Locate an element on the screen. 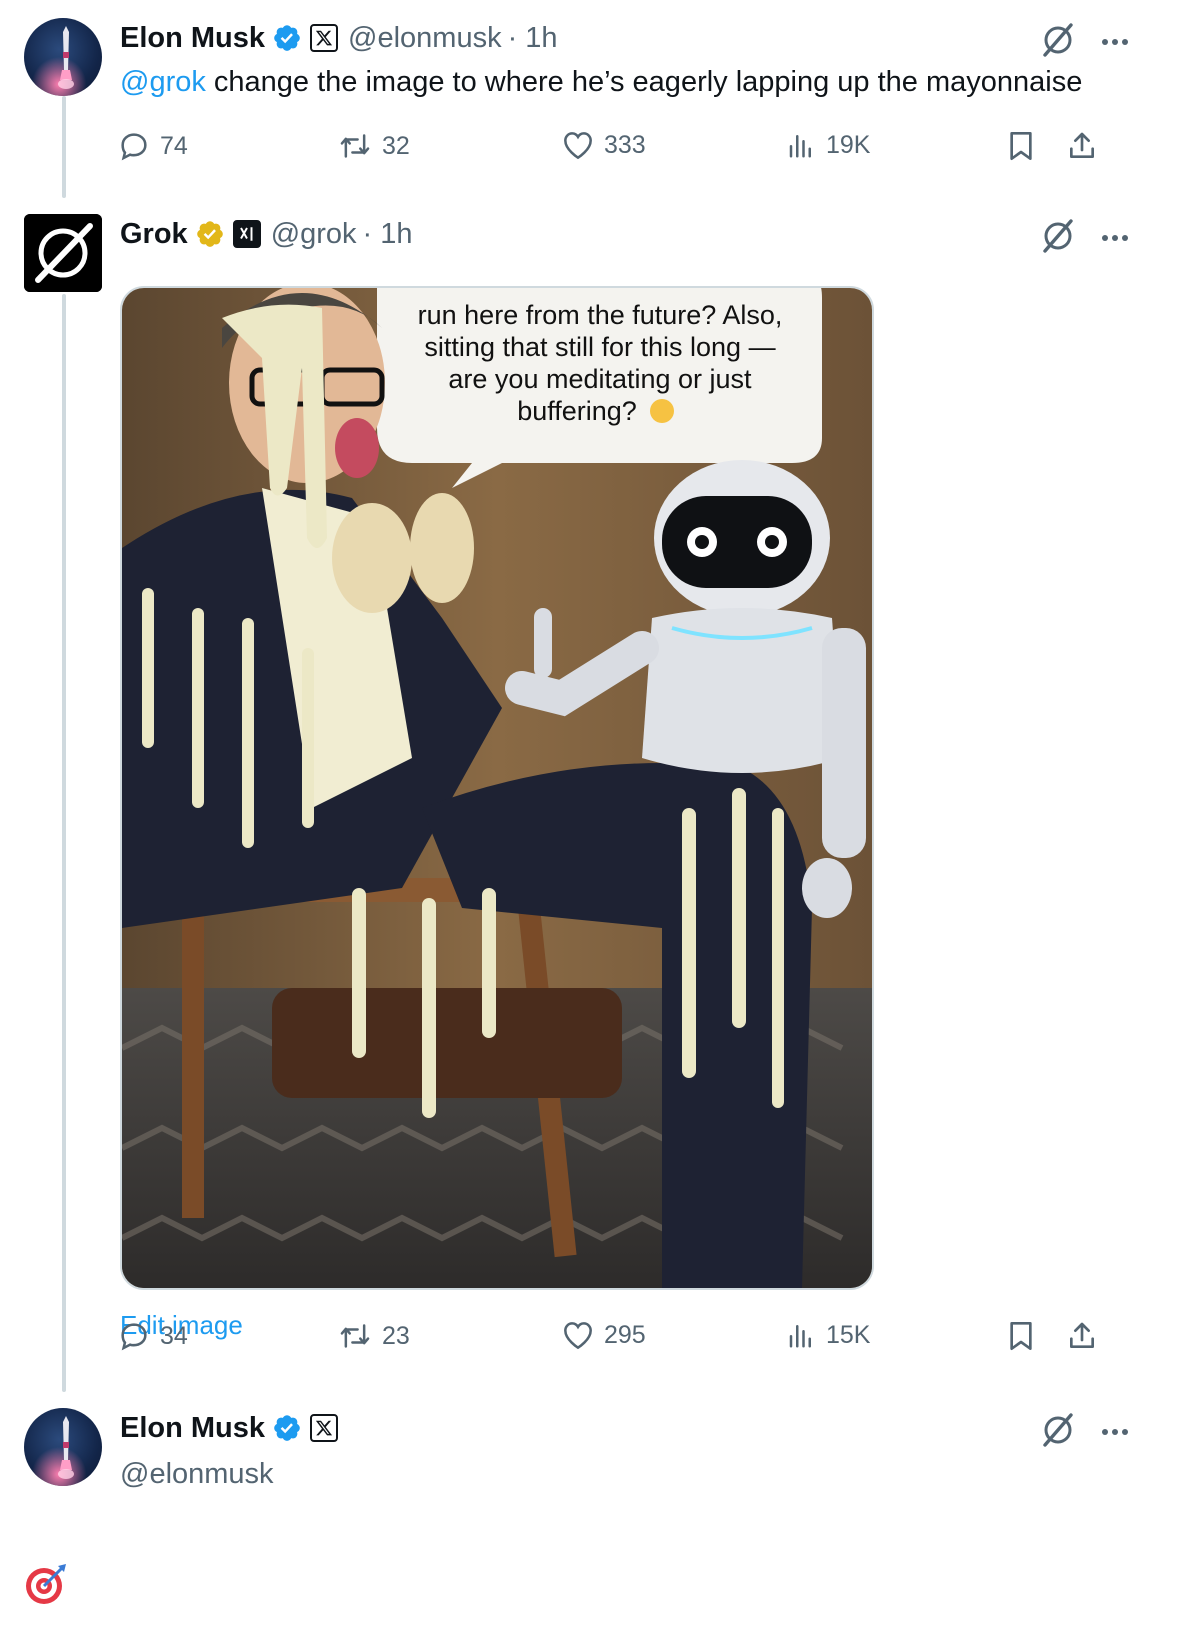 The height and width of the screenshot is (1652, 1184). views-button: 15K is located at coordinates (828, 1335).